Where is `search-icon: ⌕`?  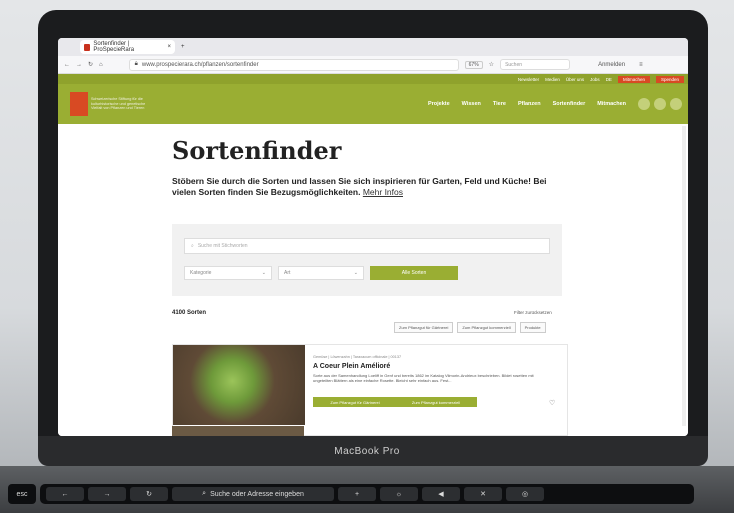
search-icon: ⌕ is located at coordinates (192, 246).